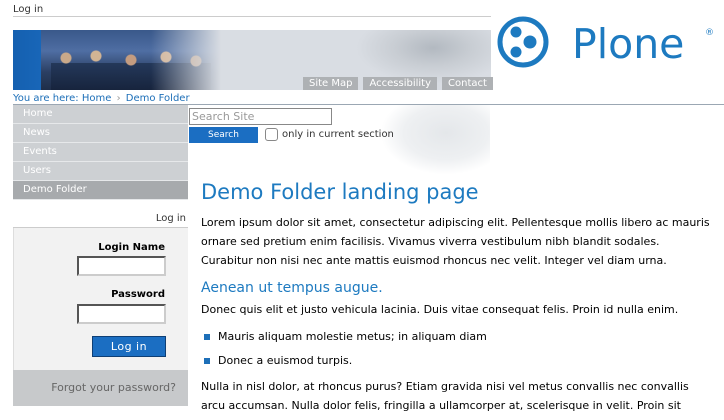 The width and height of the screenshot is (724, 420). I want to click on nav-item-users: Users, so click(100, 171).